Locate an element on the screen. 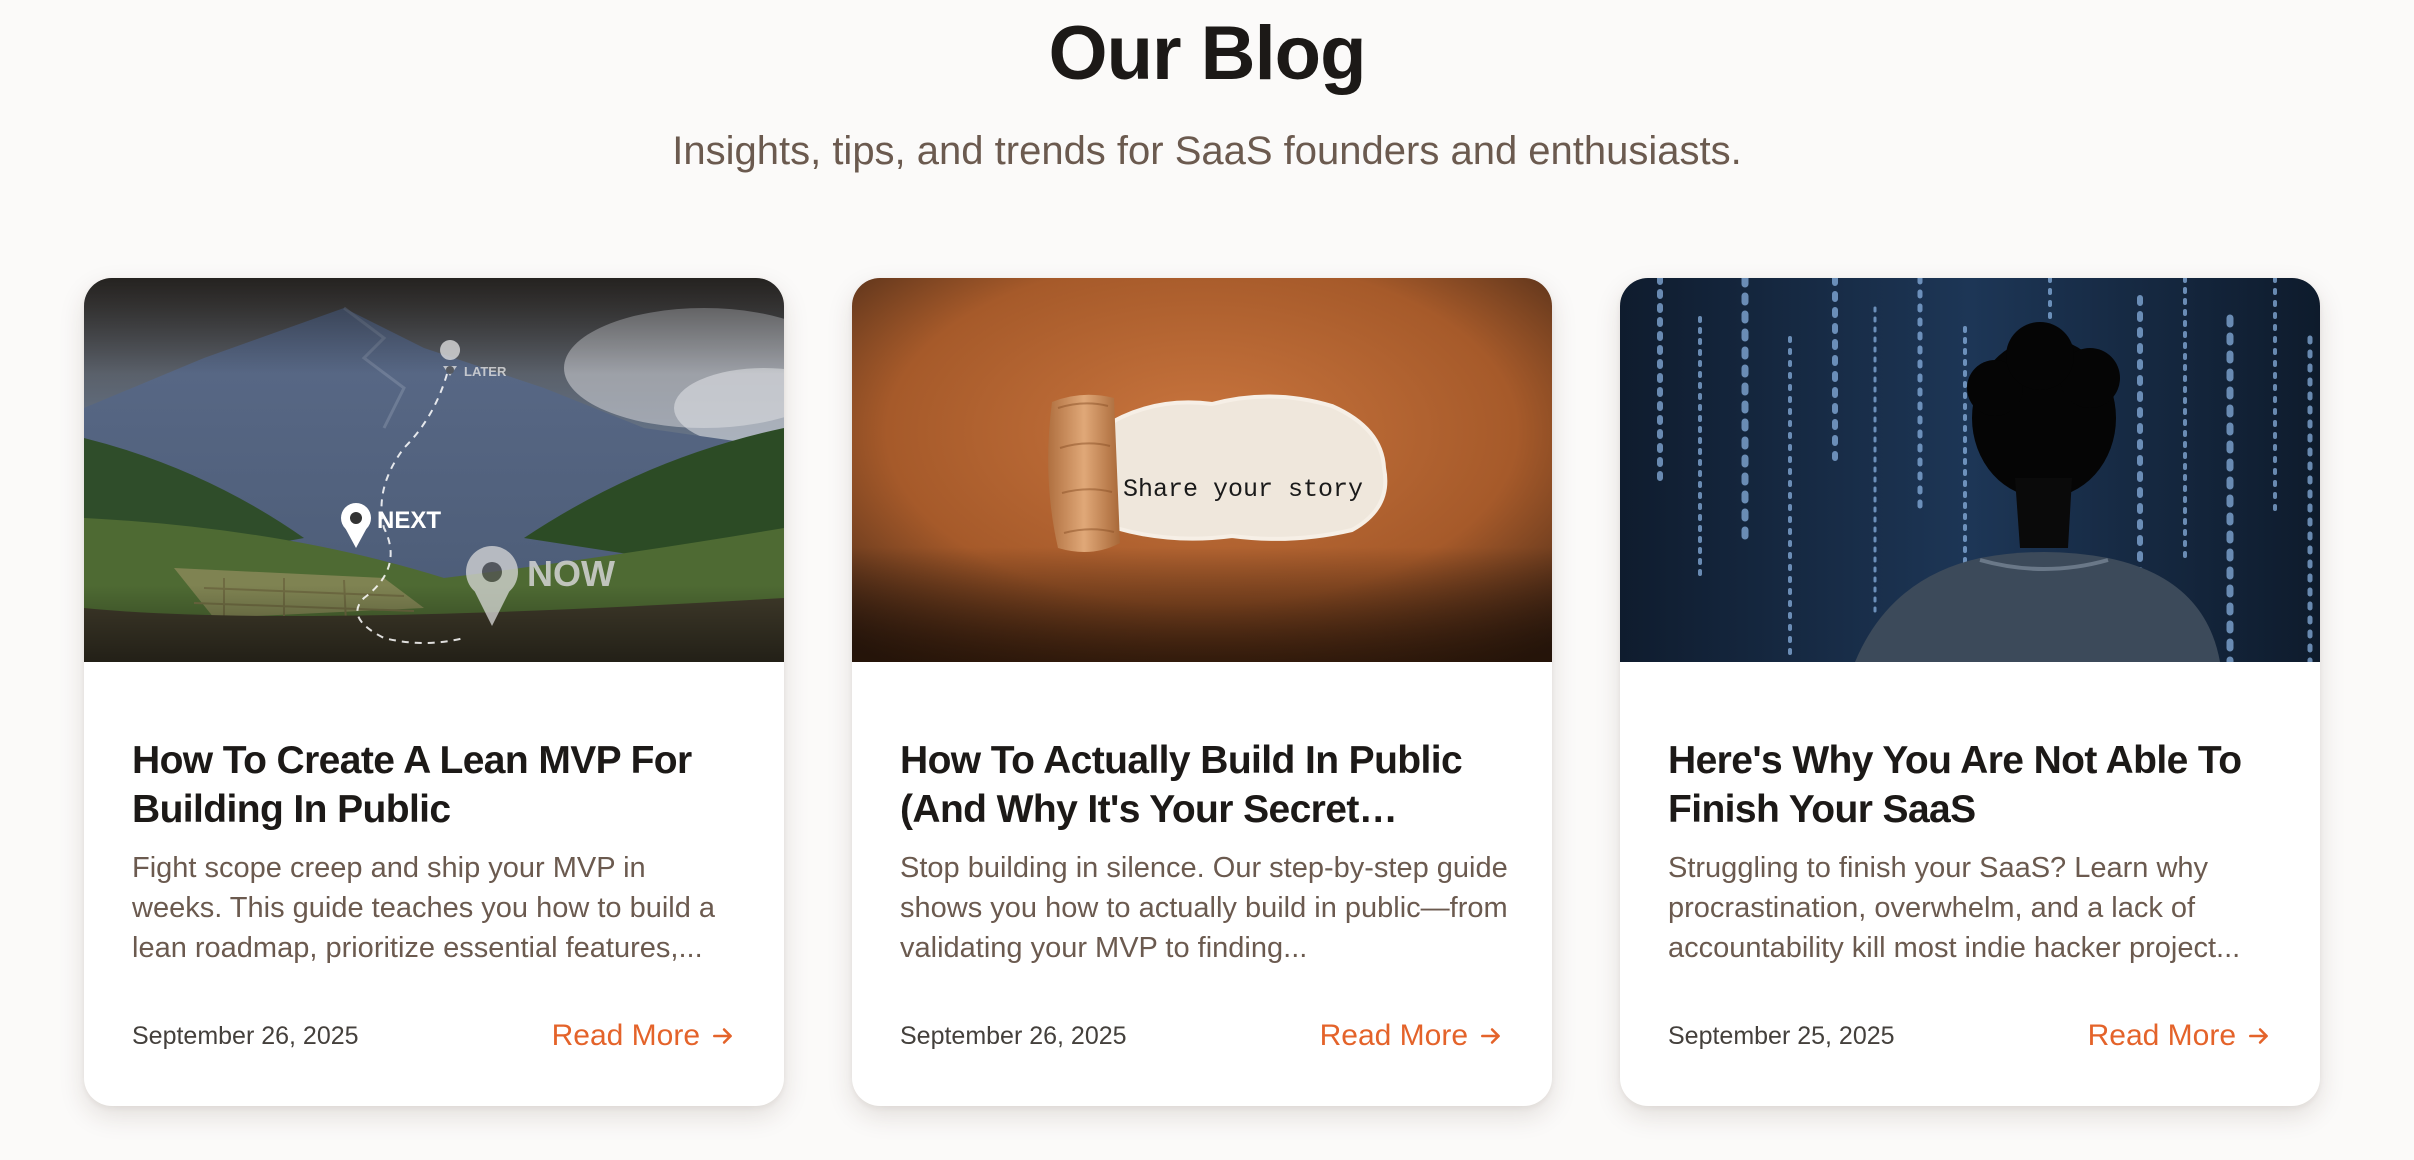 This screenshot has width=2414, height=1160. roadmap-mountain-image: LATER NEXT NOW is located at coordinates (434, 470).